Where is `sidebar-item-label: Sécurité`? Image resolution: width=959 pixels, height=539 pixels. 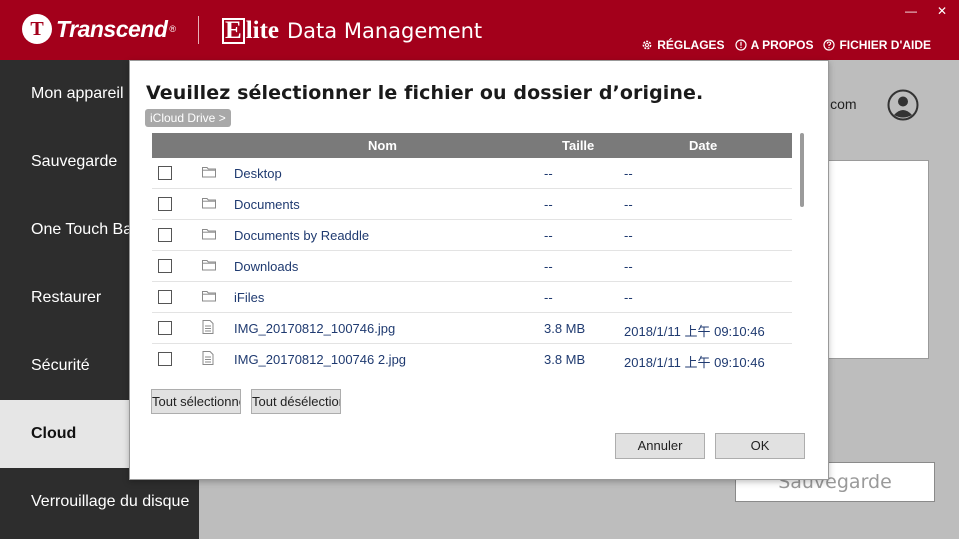
sidebar-item-label: Sécurité is located at coordinates (60, 365).